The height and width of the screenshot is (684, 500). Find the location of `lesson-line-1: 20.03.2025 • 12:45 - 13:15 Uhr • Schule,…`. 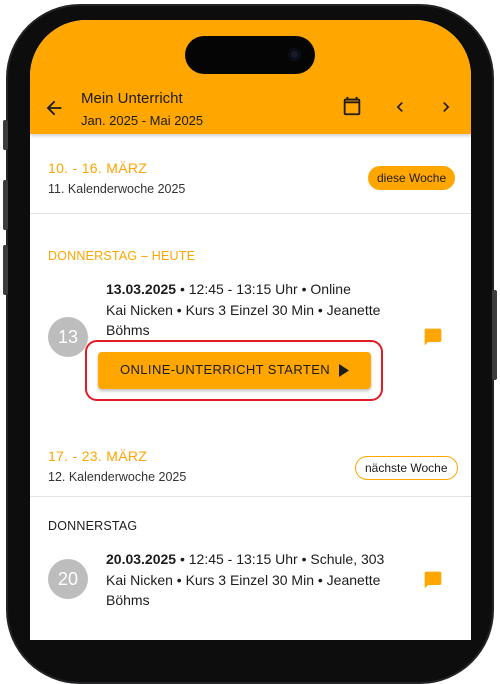

lesson-line-1: 20.03.2025 • 12:45 - 13:15 Uhr • Schule,… is located at coordinates (256, 559).